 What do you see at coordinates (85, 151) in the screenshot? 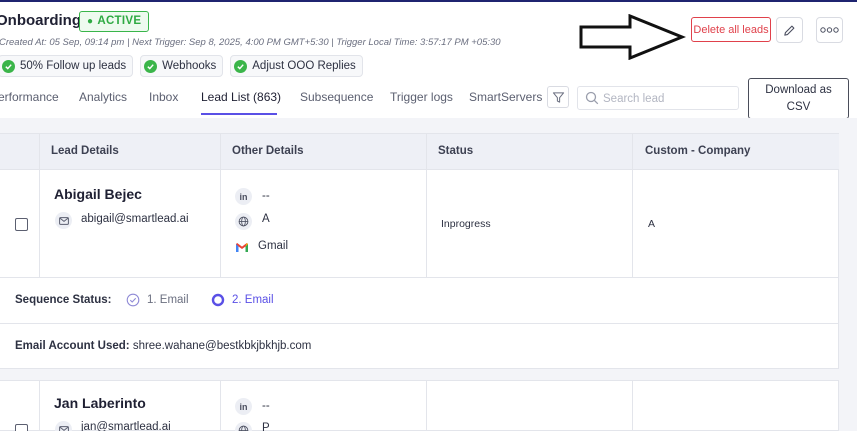
I see `column-lead-details: Lead Details` at bounding box center [85, 151].